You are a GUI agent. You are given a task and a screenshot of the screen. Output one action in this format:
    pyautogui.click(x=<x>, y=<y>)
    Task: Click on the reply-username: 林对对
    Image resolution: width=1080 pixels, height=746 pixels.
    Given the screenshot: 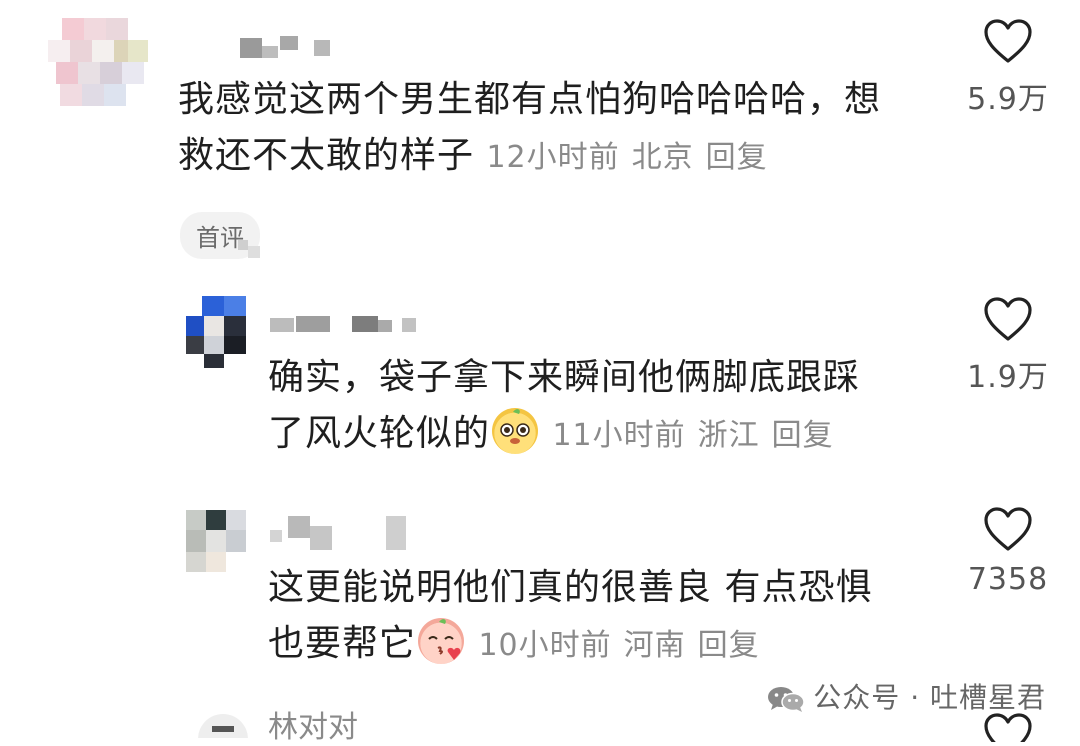 What is the action you would take?
    pyautogui.click(x=313, y=728)
    